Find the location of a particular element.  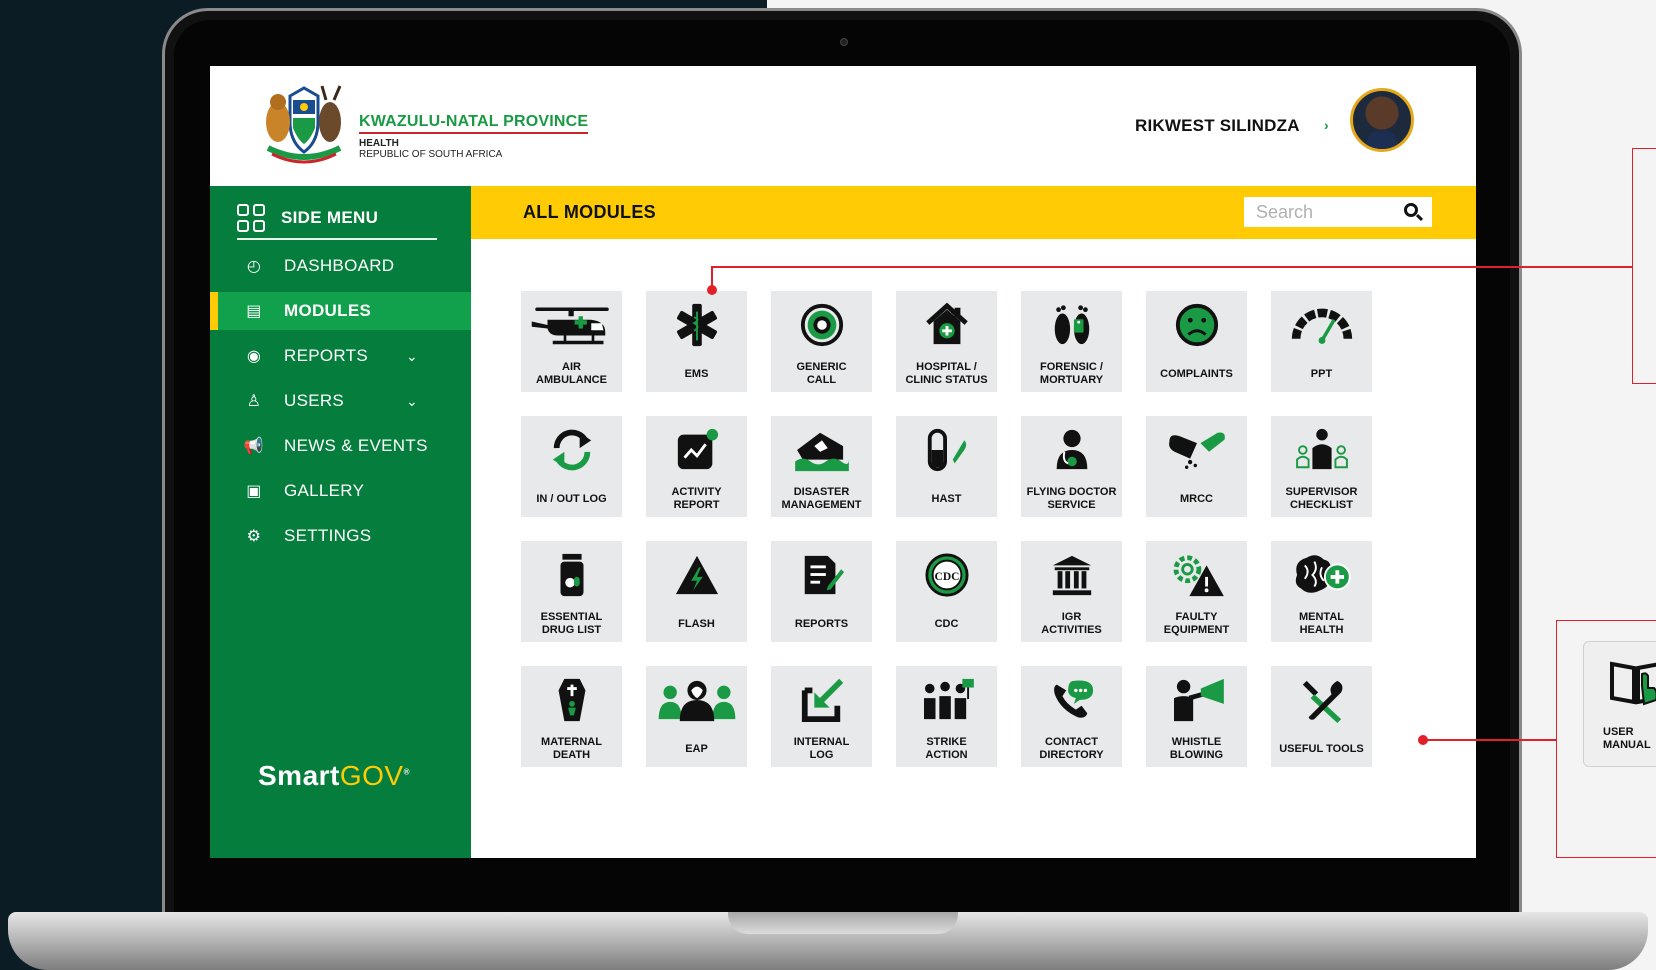

module-label: EMS is located at coordinates (696, 374).